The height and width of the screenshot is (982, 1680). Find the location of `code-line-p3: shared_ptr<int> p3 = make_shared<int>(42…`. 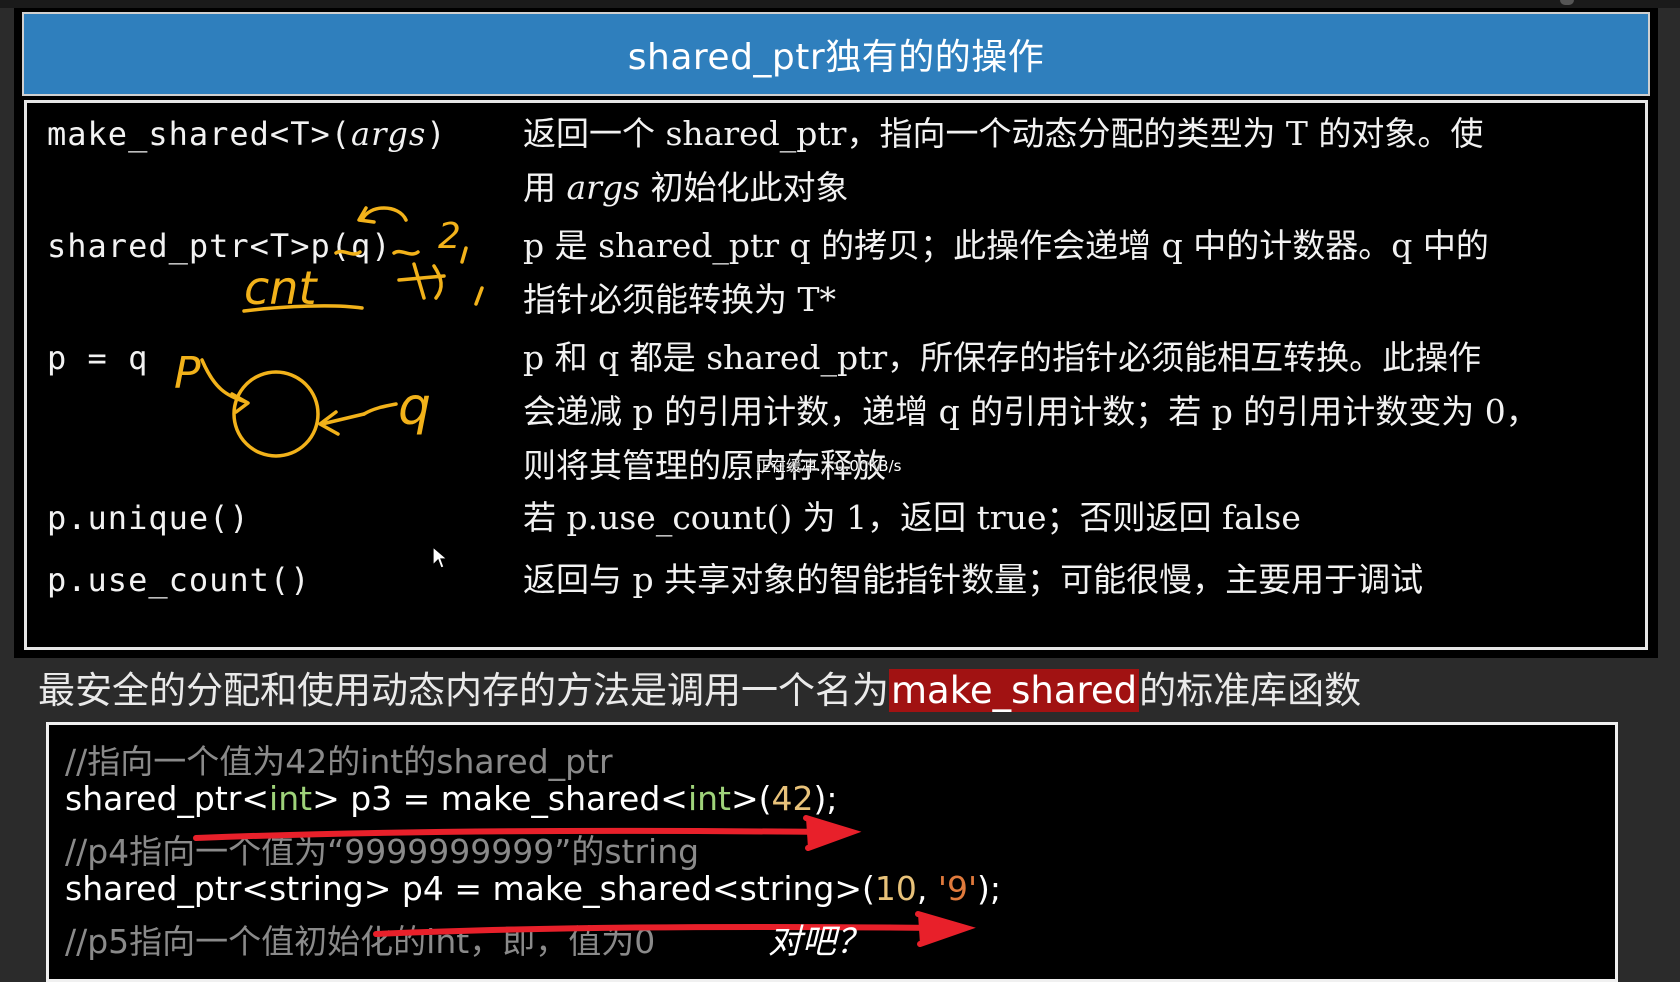

code-line-p3: shared_ptr<int> p3 = make_shared<int>(42… is located at coordinates (451, 798).